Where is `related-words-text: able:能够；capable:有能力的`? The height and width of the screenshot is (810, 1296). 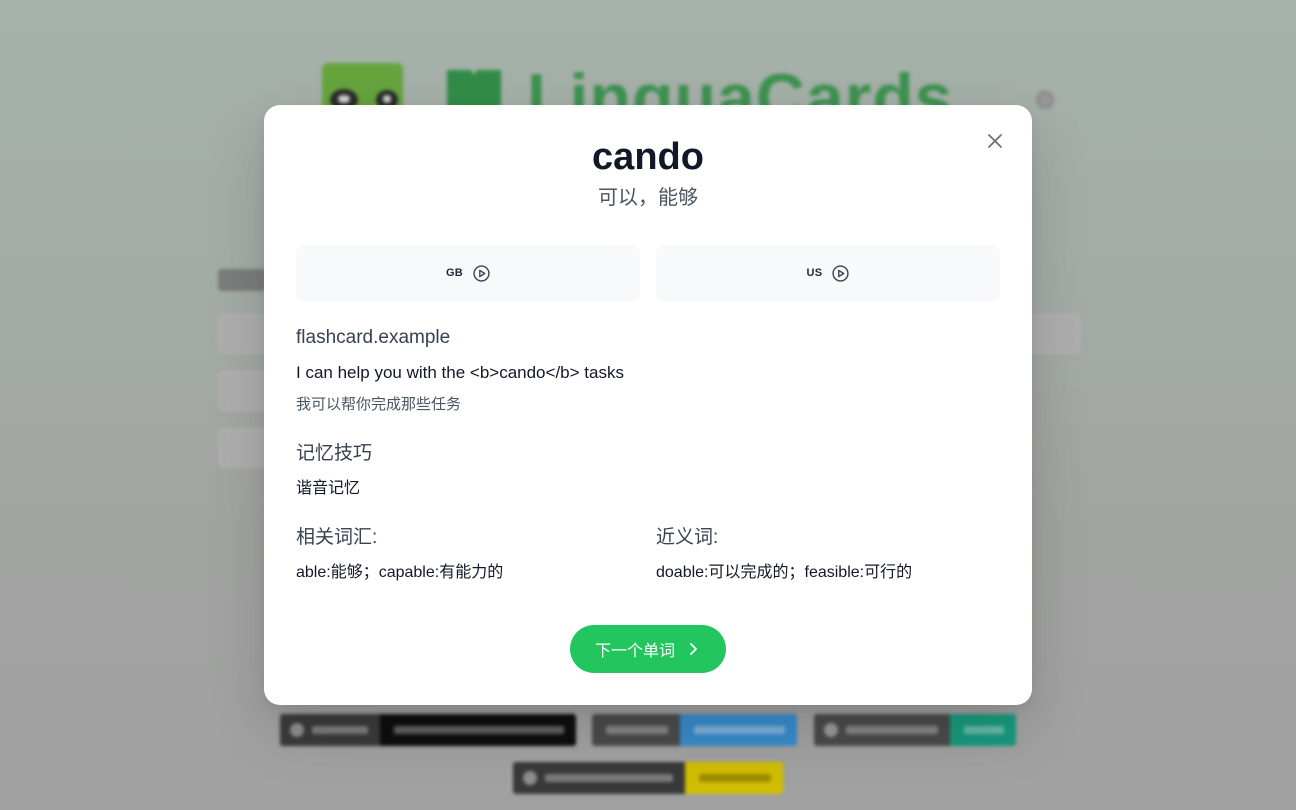 related-words-text: able:能够；capable:有能力的 is located at coordinates (400, 572).